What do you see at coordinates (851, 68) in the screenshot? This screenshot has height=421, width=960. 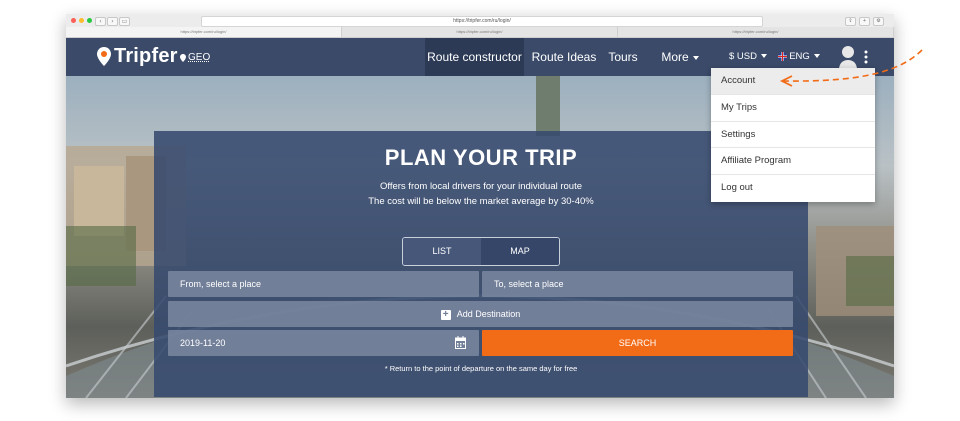 I see `annotation-arrow-icon` at bounding box center [851, 68].